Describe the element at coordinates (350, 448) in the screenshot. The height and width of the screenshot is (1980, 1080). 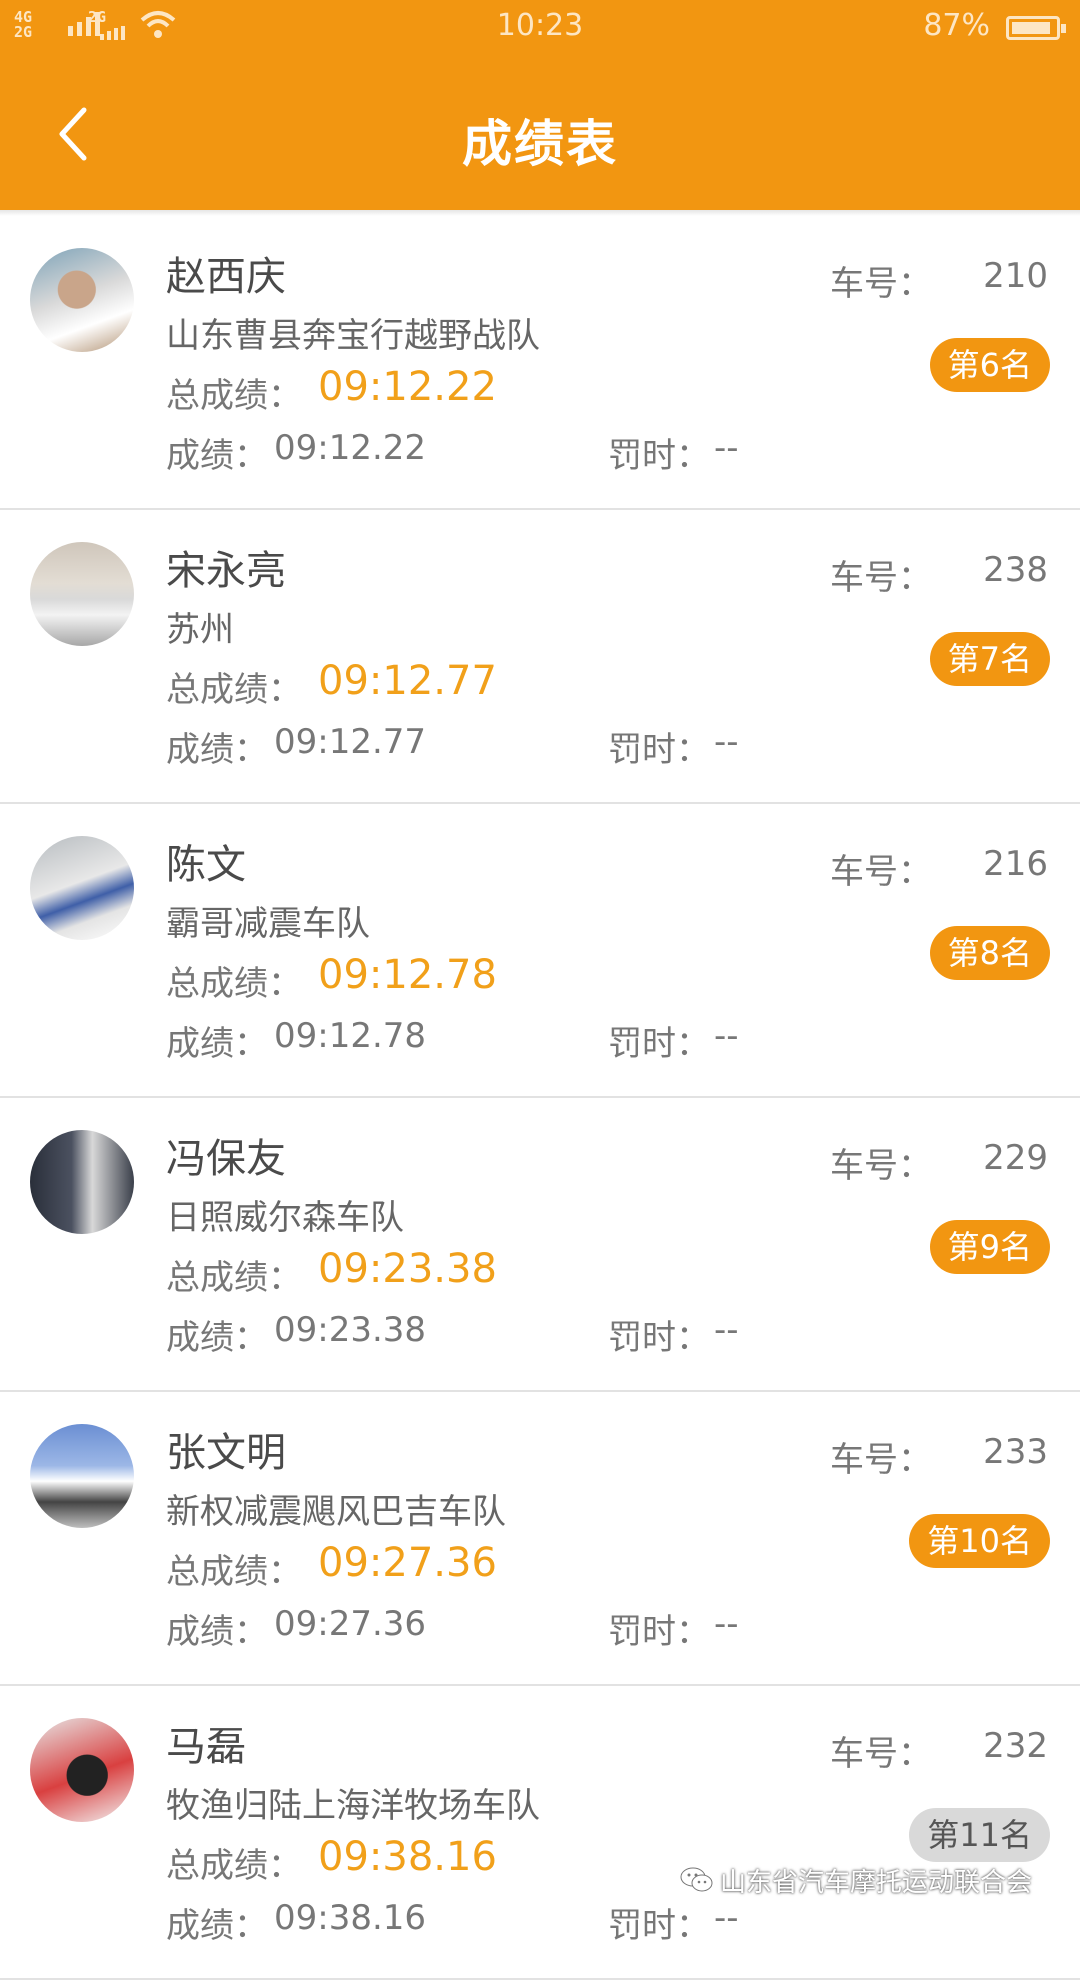
I see `score-time: 09:12.22` at that location.